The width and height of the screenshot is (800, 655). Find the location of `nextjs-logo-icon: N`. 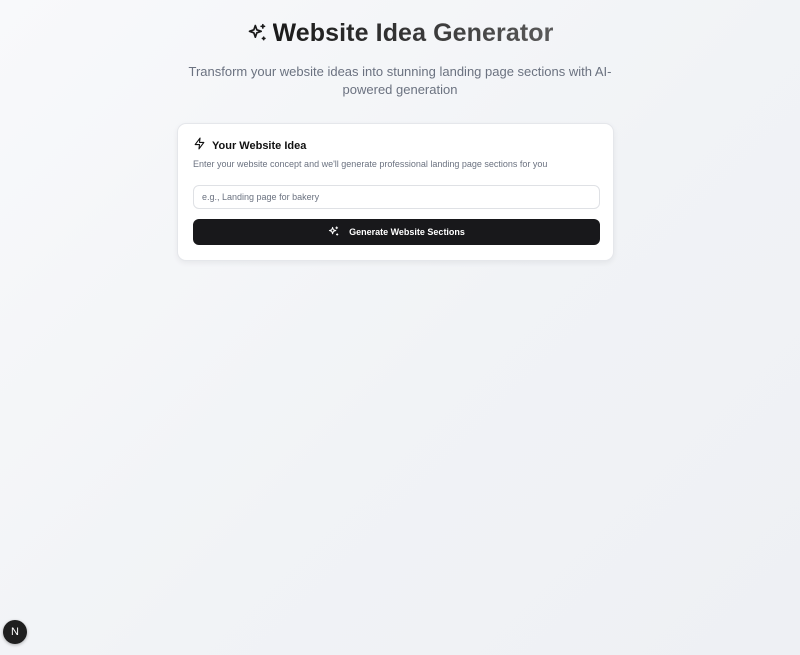

nextjs-logo-icon: N is located at coordinates (15, 632).